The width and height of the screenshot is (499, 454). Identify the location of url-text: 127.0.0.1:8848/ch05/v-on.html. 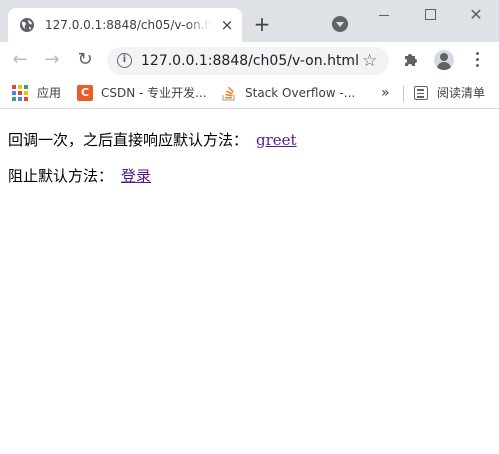
(250, 61).